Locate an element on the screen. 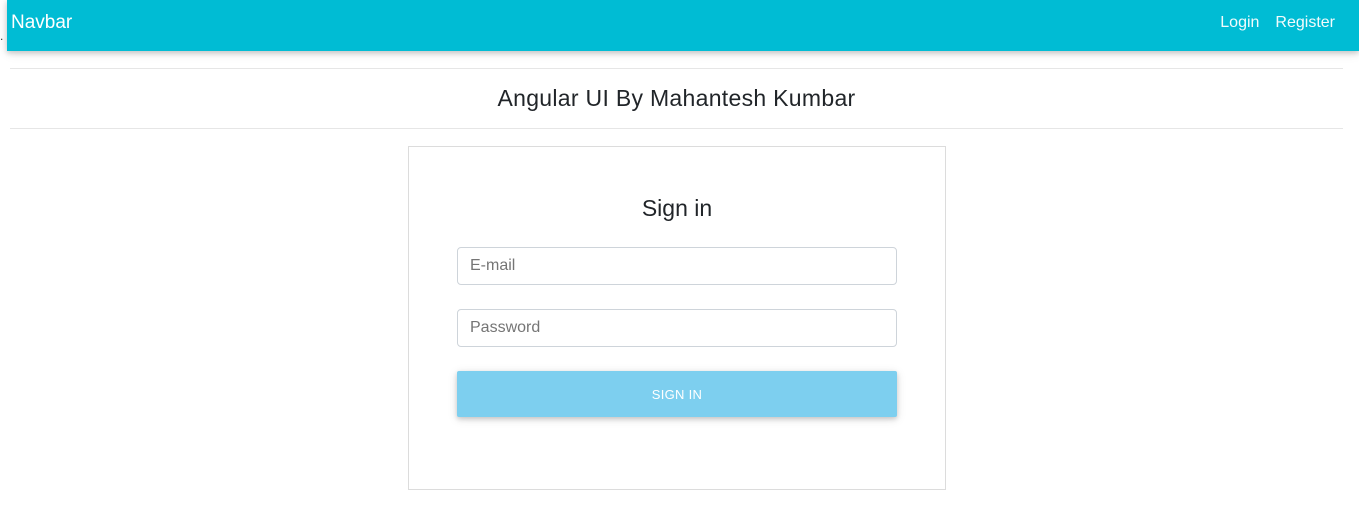  navbar-brand-link: Navbar is located at coordinates (41, 23).